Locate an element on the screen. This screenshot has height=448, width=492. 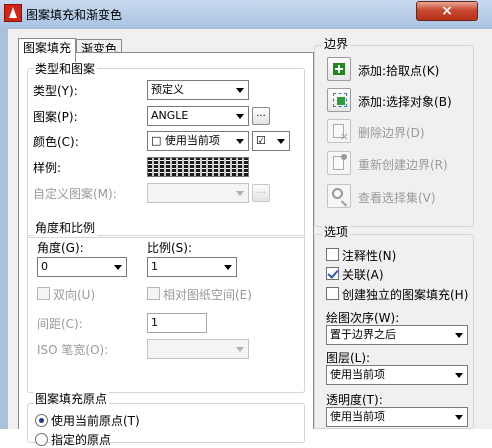
type-dropdown: 预定义 is located at coordinates (198, 90).